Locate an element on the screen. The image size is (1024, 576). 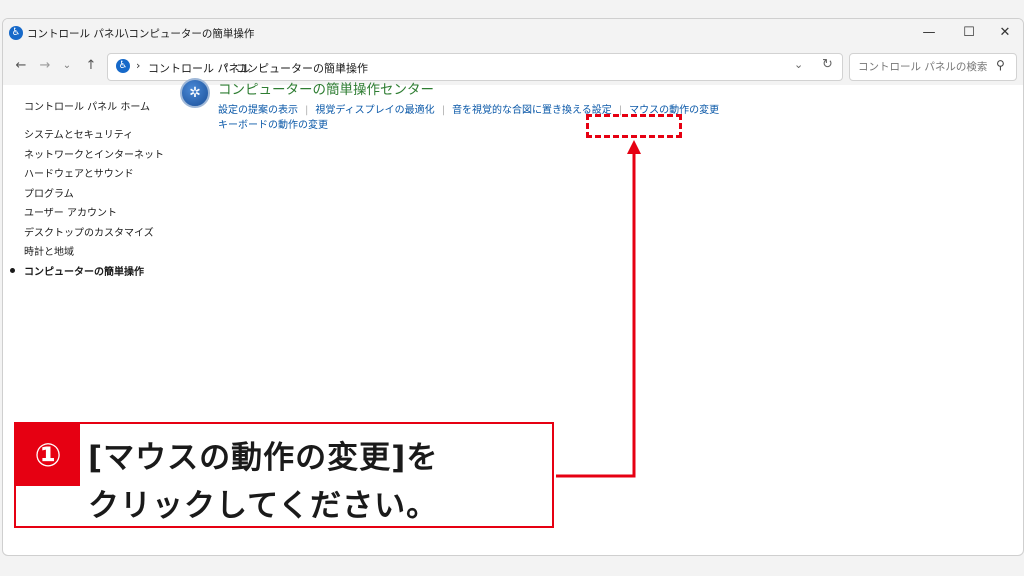
maximize-button: ☐ is located at coordinates (969, 33).